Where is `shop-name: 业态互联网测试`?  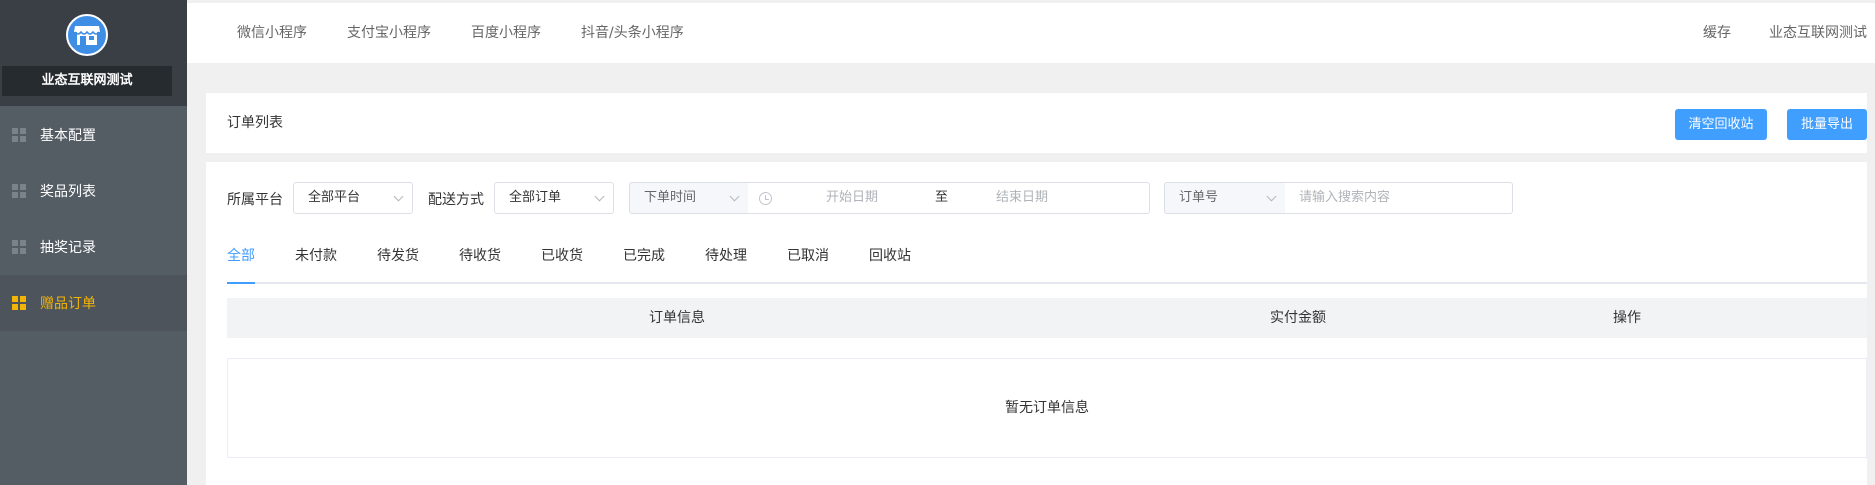 shop-name: 业态互联网测试 is located at coordinates (87, 81).